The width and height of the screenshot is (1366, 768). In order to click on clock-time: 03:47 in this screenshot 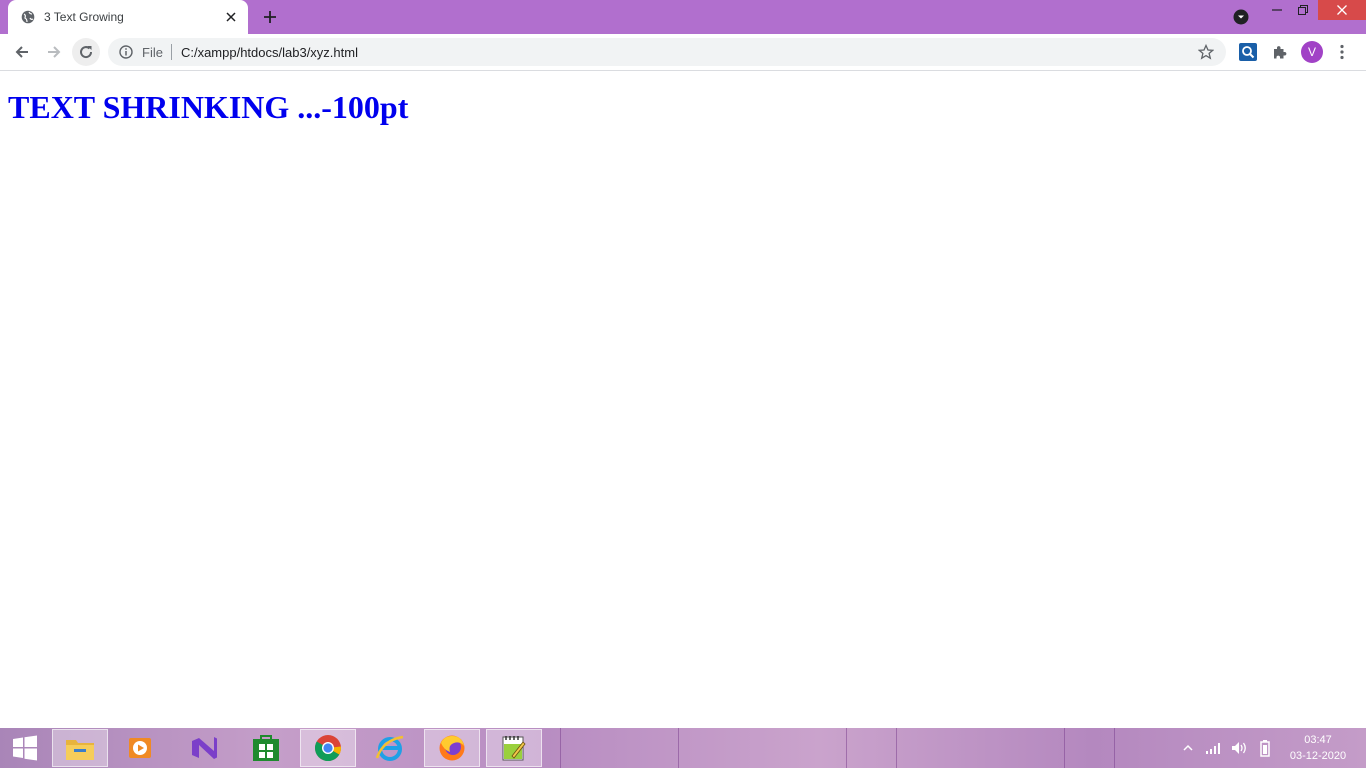, I will do `click(1318, 740)`.